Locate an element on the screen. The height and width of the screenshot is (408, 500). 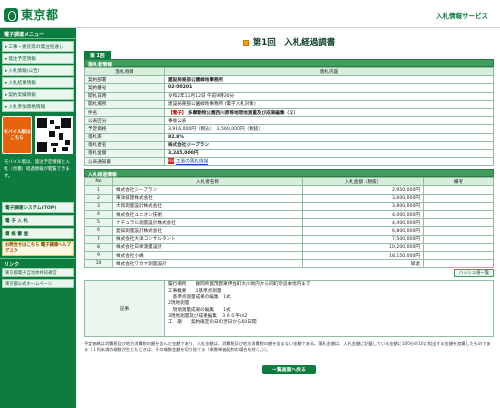
bid-amount: 3,600,000円 is located at coordinates (363, 198).